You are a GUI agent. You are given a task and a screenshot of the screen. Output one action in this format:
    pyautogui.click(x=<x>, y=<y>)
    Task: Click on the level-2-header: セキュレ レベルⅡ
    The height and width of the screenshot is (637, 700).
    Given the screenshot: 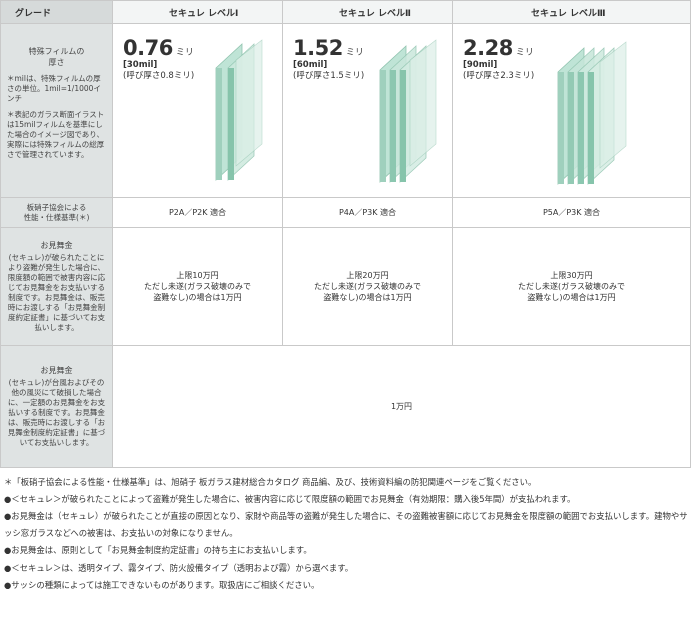 What is the action you would take?
    pyautogui.click(x=367, y=12)
    